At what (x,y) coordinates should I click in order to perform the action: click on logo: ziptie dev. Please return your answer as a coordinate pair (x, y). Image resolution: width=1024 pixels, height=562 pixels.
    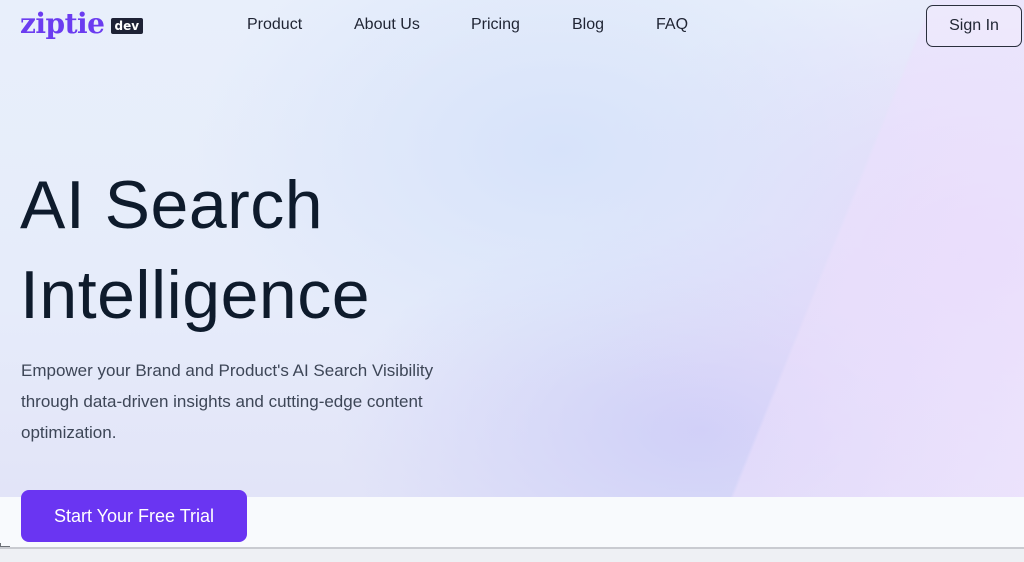
    Looking at the image, I should click on (82, 24).